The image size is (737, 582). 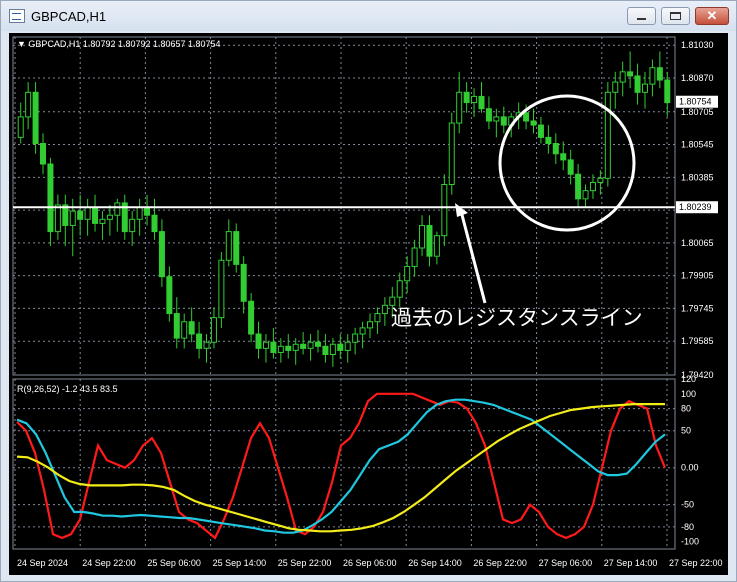 What do you see at coordinates (631, 563) in the screenshot?
I see `time-tick-label: 27 Sep 14:00` at bounding box center [631, 563].